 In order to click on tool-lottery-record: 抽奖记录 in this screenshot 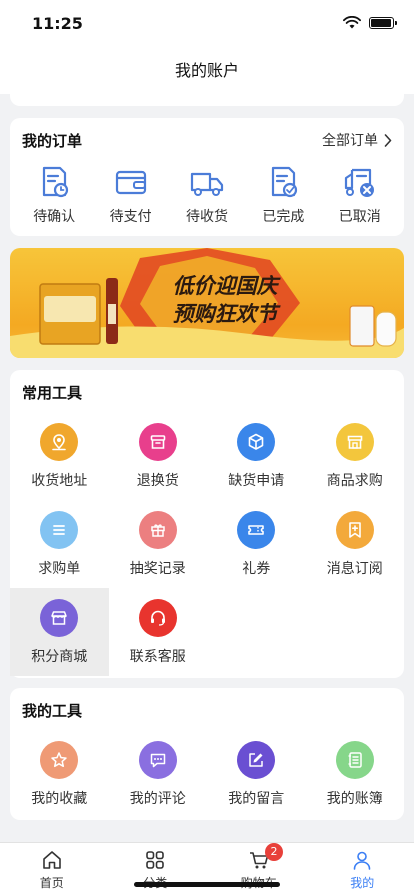, I will do `click(158, 544)`.